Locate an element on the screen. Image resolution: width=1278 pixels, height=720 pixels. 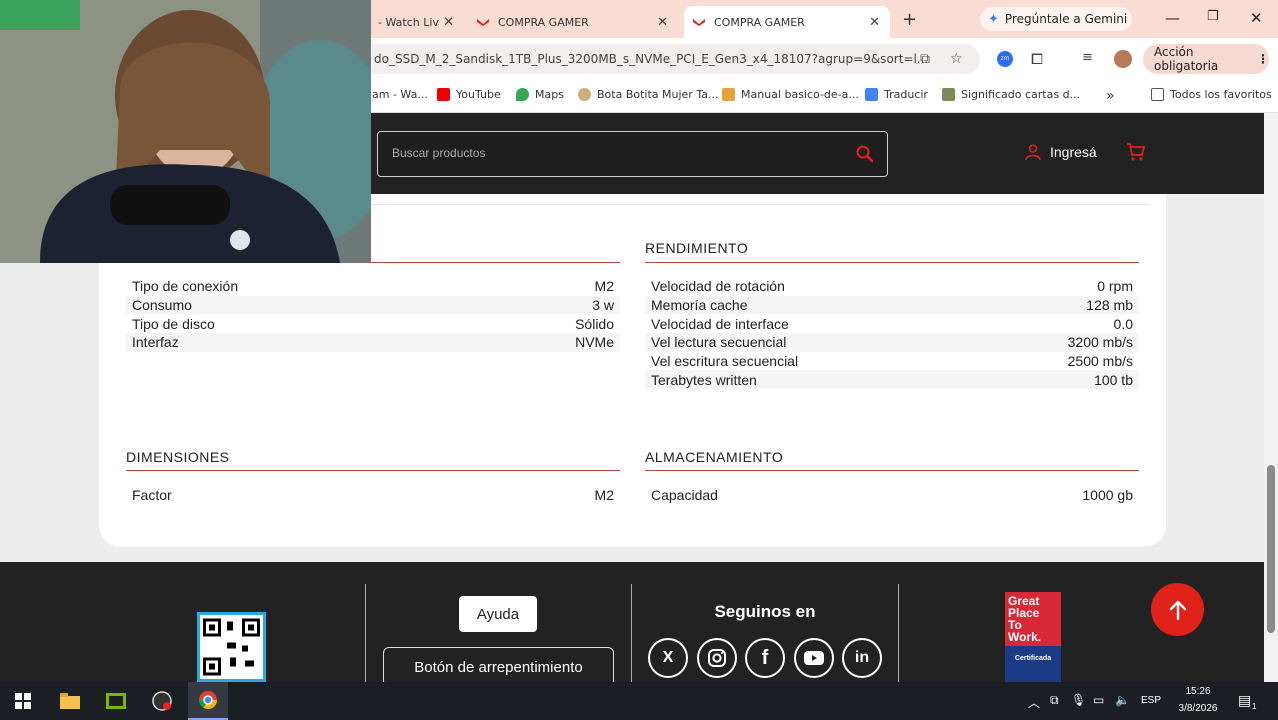
bookmark-traducir: Traducir is located at coordinates (896, 94).